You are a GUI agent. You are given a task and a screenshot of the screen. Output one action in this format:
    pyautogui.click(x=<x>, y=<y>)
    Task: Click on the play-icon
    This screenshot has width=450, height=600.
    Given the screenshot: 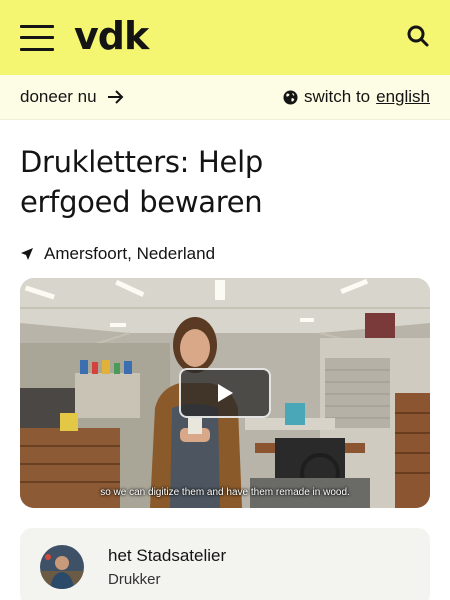 What is the action you would take?
    pyautogui.click(x=225, y=393)
    